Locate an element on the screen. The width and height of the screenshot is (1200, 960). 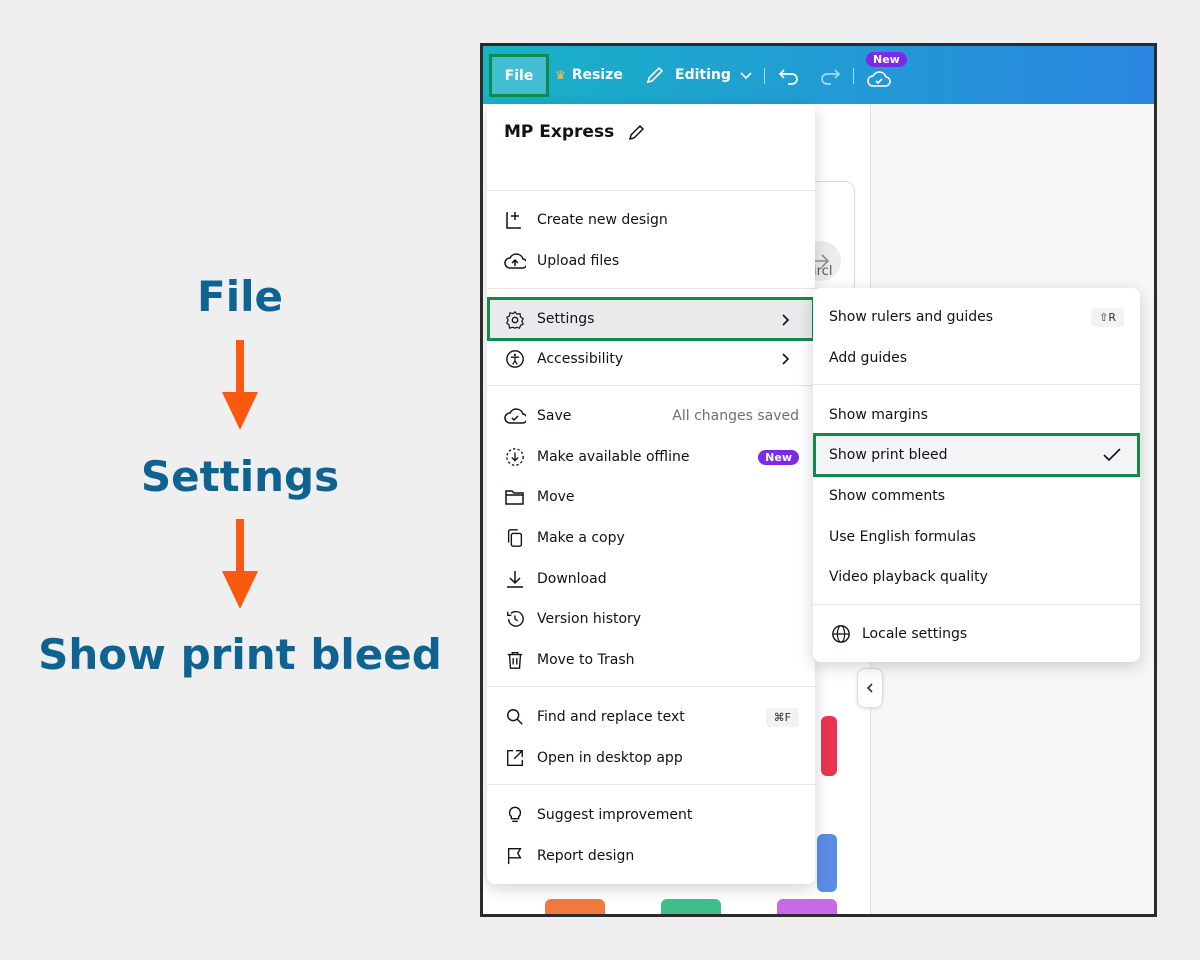
toolbar-divider is located at coordinates (764, 76).